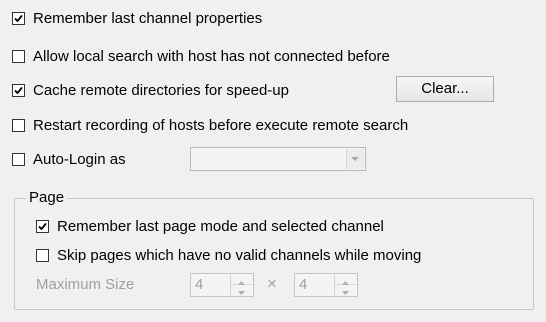 Image resolution: width=546 pixels, height=322 pixels. I want to click on maximum-size-label: Maximum Size, so click(85, 284).